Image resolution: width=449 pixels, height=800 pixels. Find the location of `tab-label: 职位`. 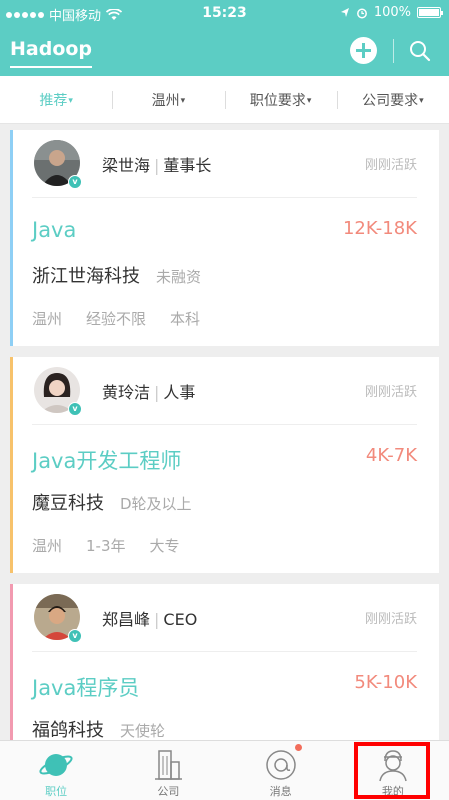

tab-label: 职位 is located at coordinates (56, 791).